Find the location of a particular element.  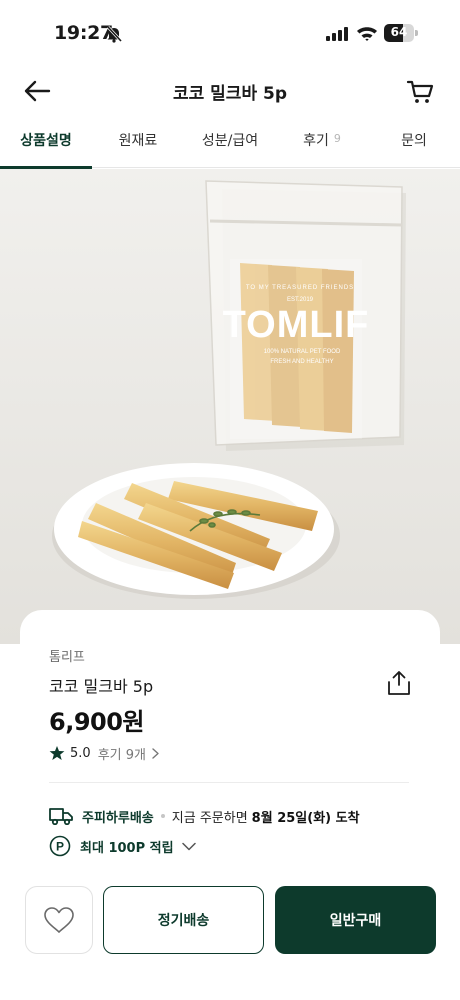

tab-reviews: 후기 9 is located at coordinates (322, 143).